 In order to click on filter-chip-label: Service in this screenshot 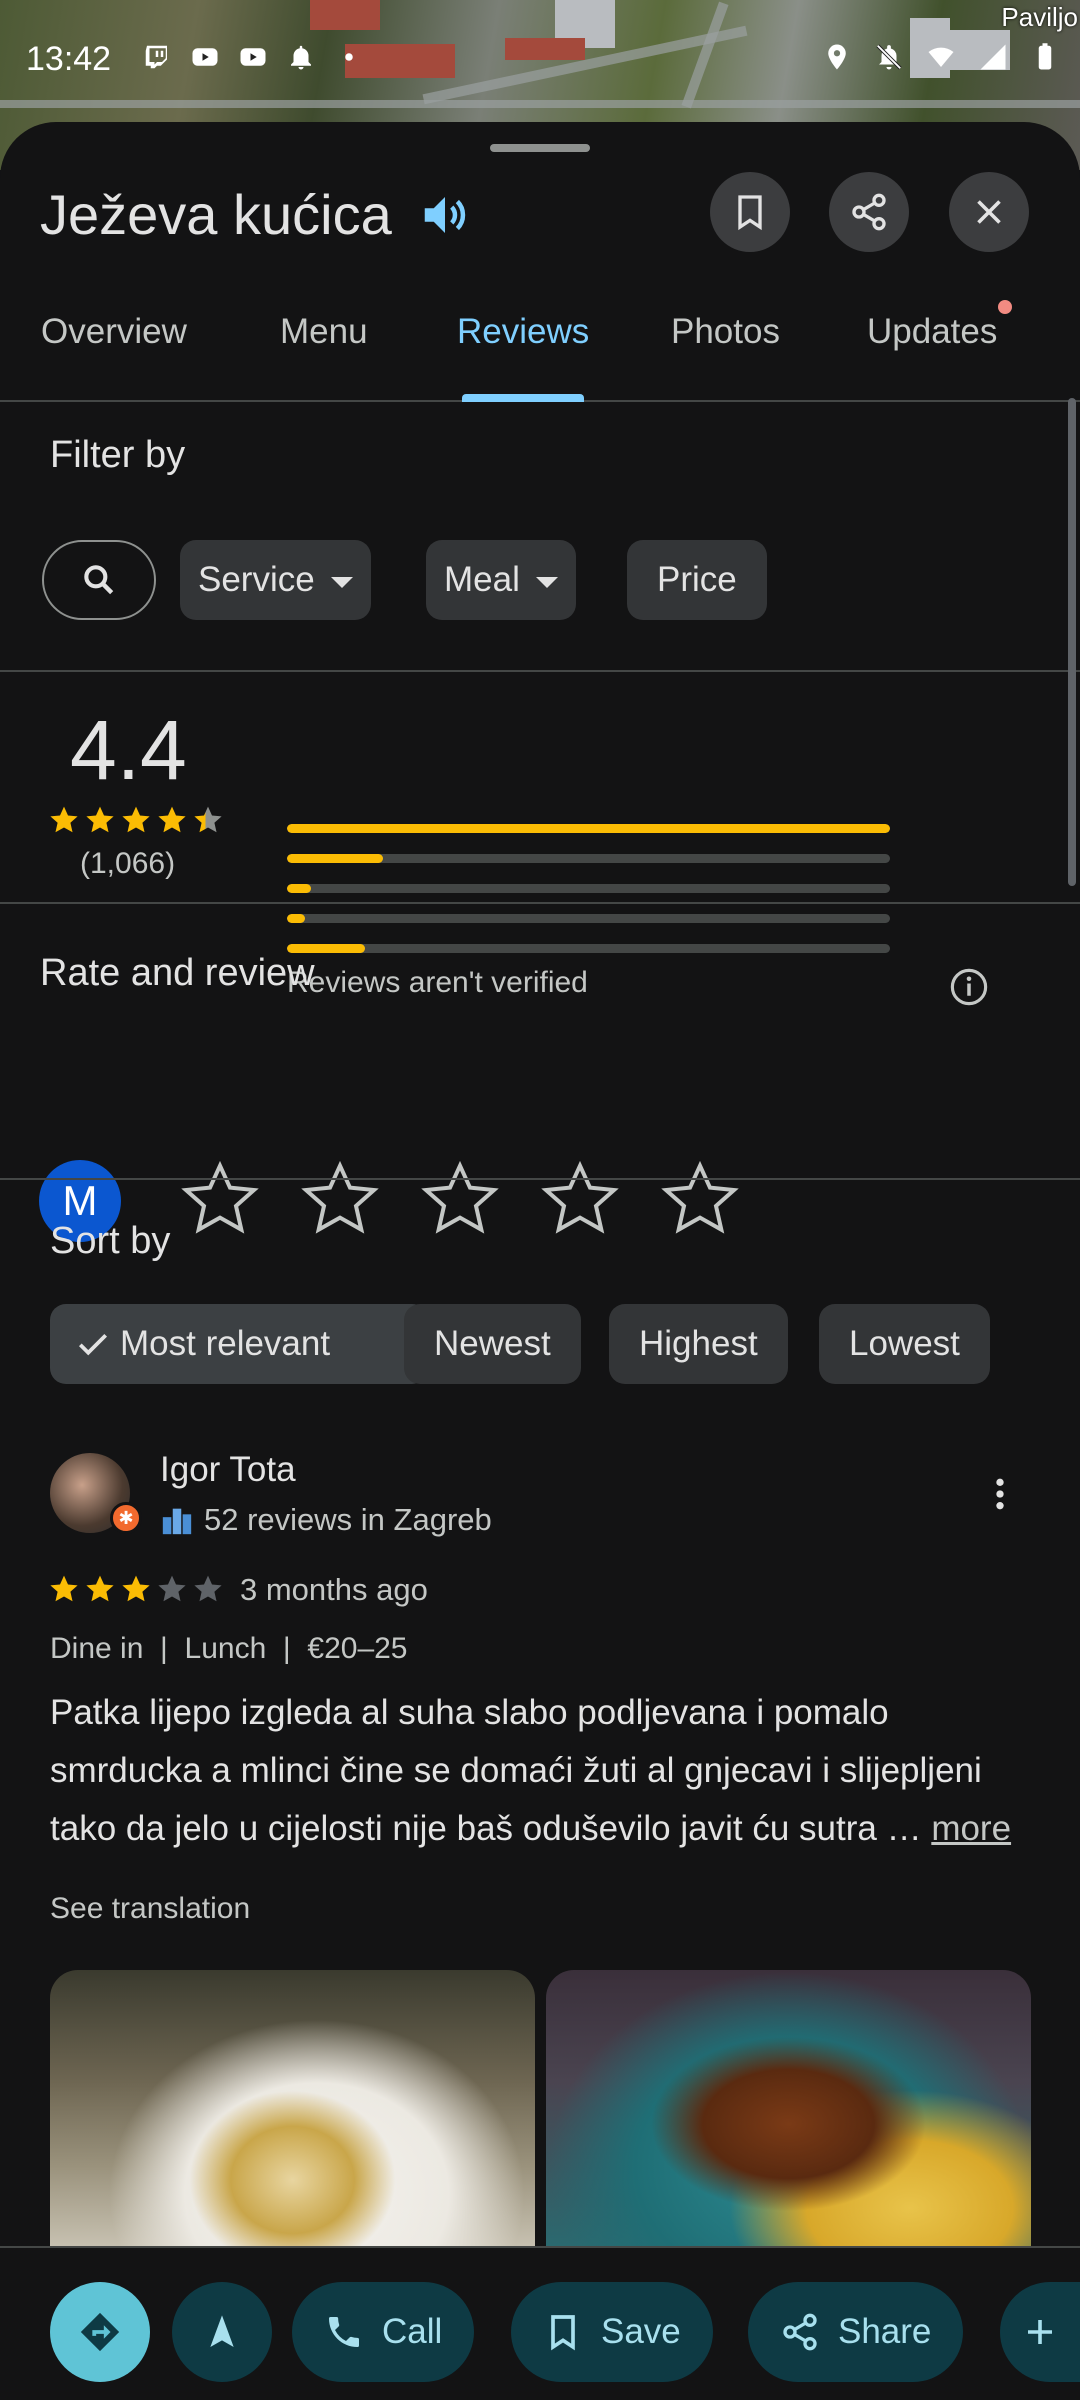, I will do `click(256, 579)`.